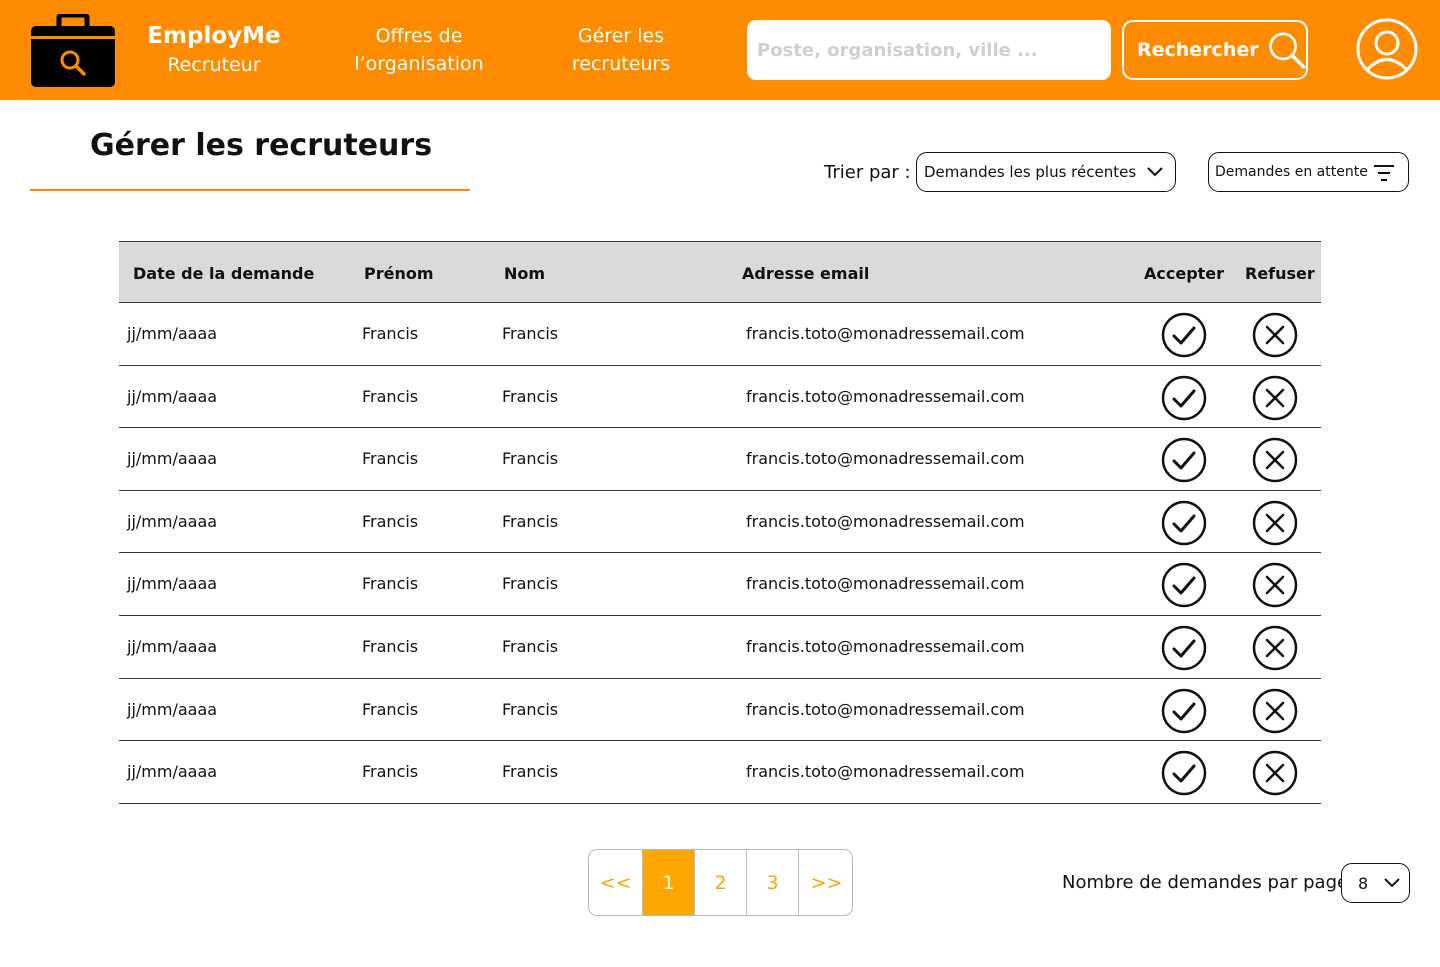 This screenshot has width=1440, height=967. What do you see at coordinates (214, 36) in the screenshot?
I see `brand-name: EmployMe` at bounding box center [214, 36].